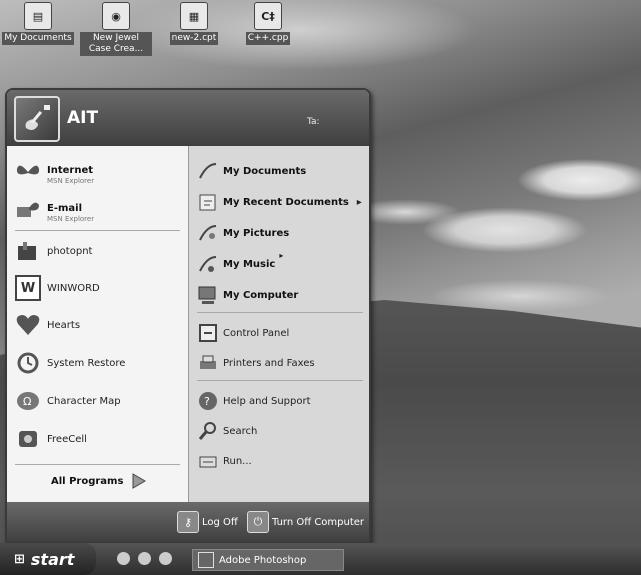 Image resolution: width=641 pixels, height=575 pixels. Describe the element at coordinates (19, 559) in the screenshot. I see `windows-logo-icon: ⊞` at that location.